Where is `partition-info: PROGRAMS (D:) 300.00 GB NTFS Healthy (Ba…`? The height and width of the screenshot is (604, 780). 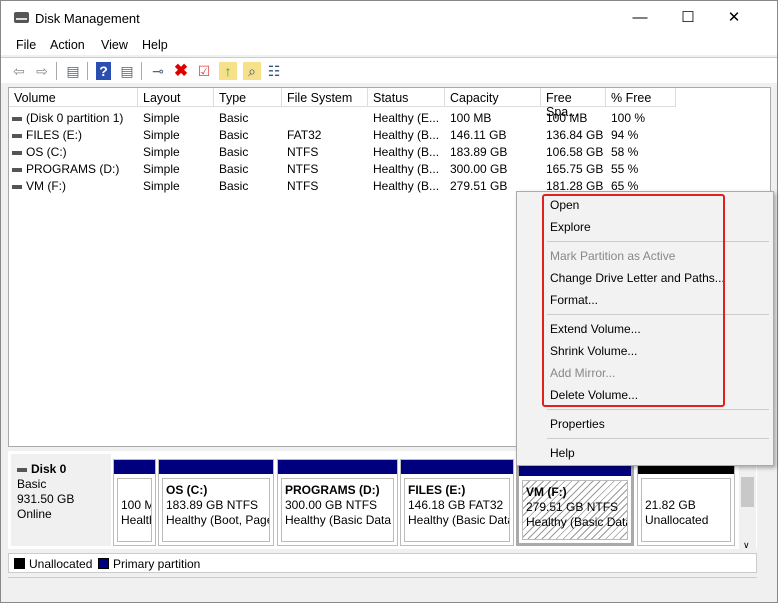 partition-info: PROGRAMS (D:) 300.00 GB NTFS Healthy (Ba… is located at coordinates (337, 510).